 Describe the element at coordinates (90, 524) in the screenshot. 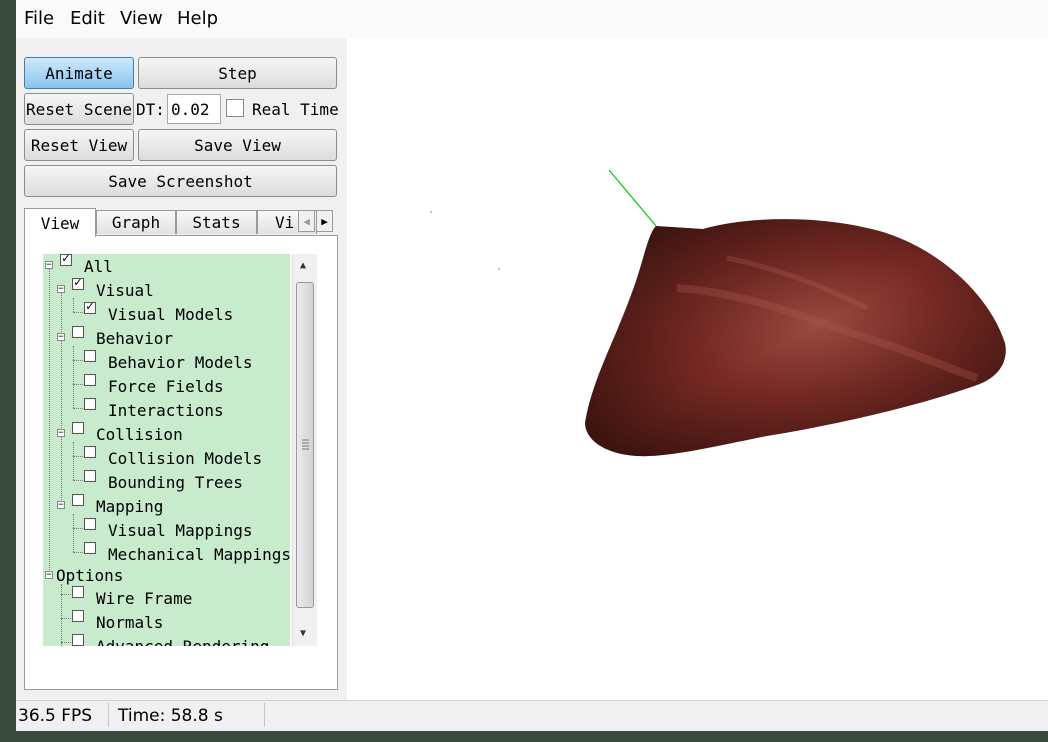

I see `visual-mappings-checkbox` at that location.